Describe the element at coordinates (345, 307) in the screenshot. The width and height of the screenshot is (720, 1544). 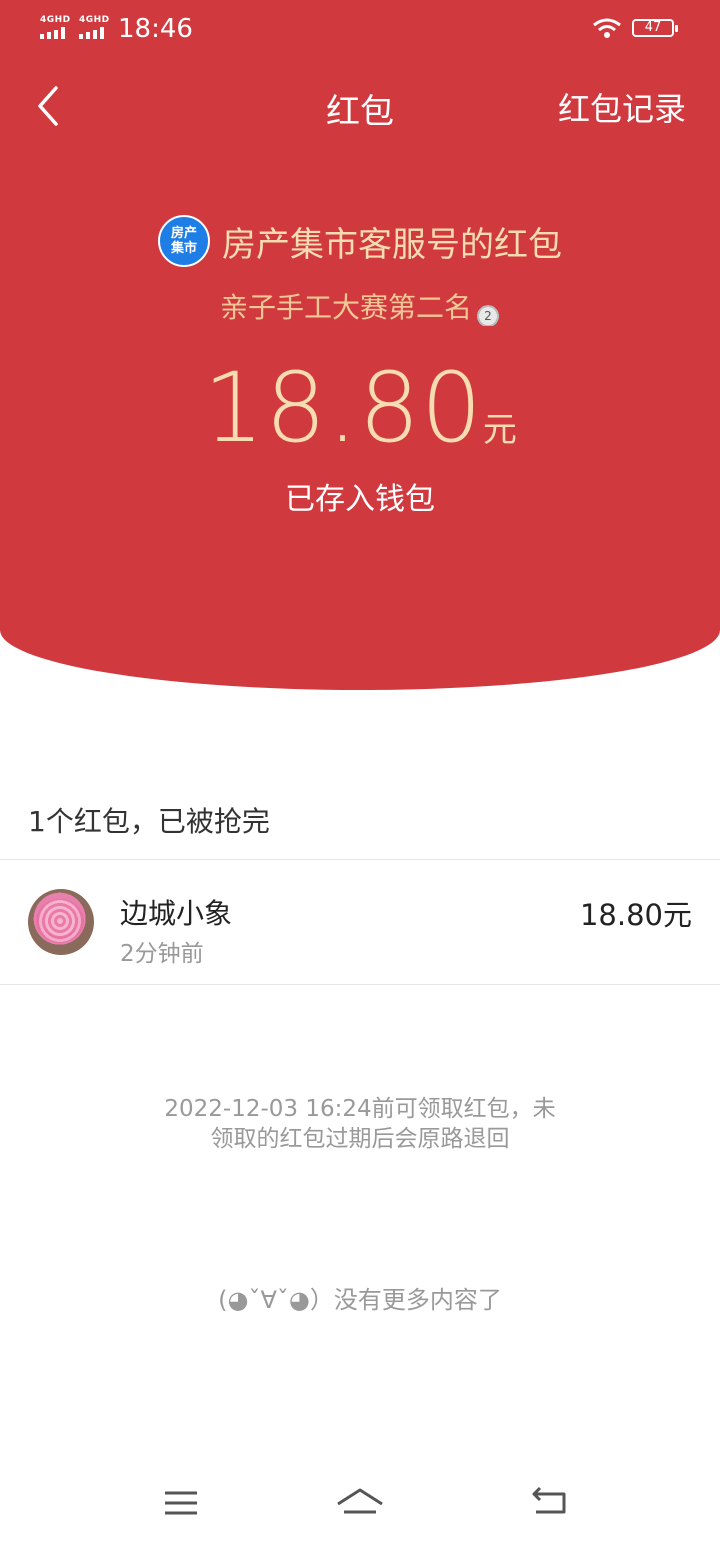
I see `greeting-text: 亲子手工大赛第二名` at that location.